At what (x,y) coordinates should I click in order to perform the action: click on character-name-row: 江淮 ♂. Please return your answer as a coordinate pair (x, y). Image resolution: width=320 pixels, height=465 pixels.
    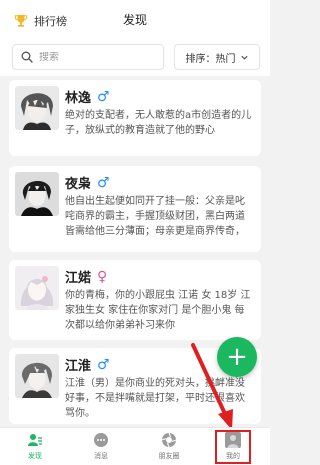
    Looking at the image, I should click on (87, 365).